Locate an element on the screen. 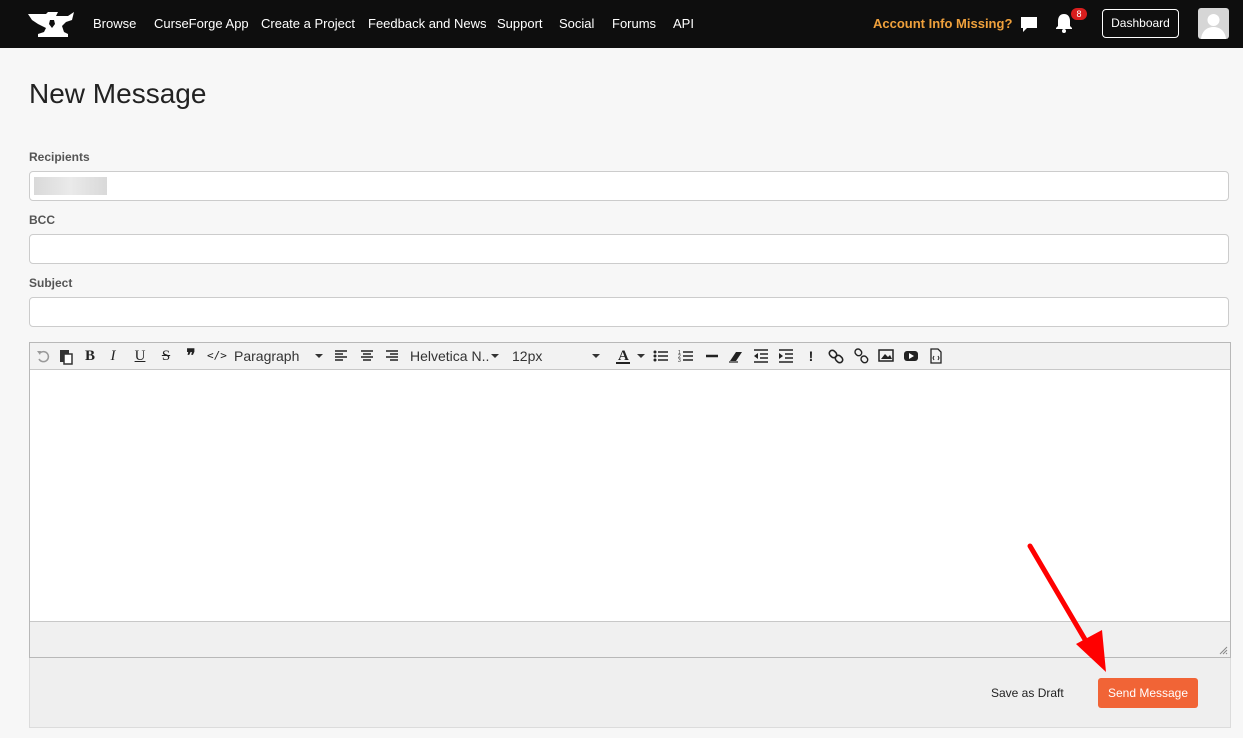 This screenshot has height=738, width=1243. bcc-label: BCC is located at coordinates (42, 220).